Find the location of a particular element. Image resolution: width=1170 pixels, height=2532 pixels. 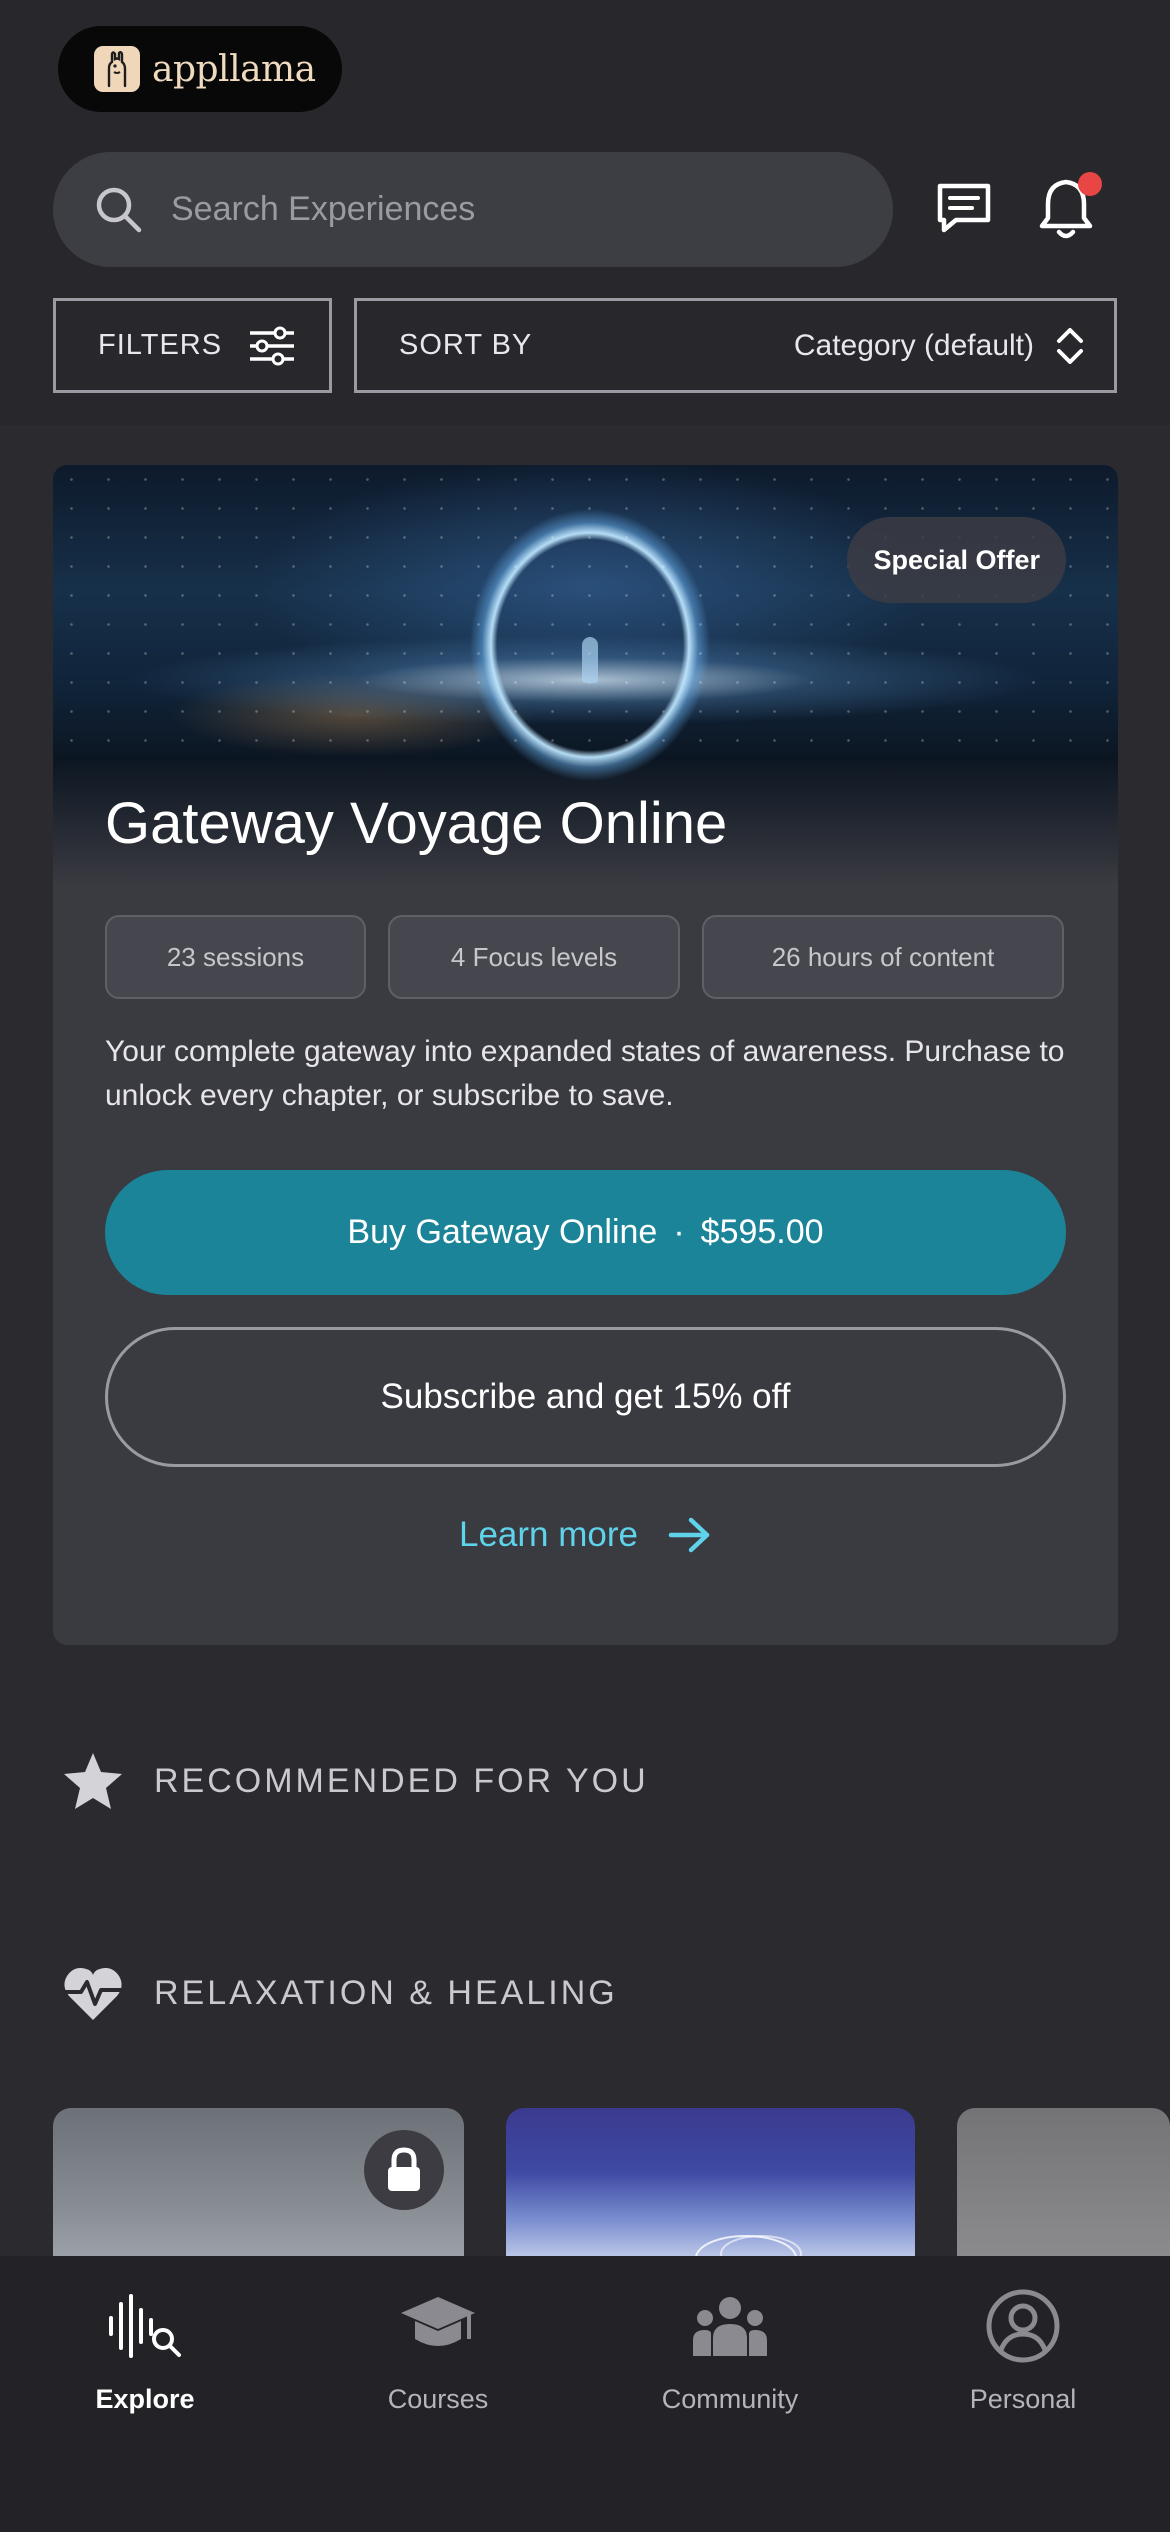

filters-button: FILTERS is located at coordinates (192, 345).